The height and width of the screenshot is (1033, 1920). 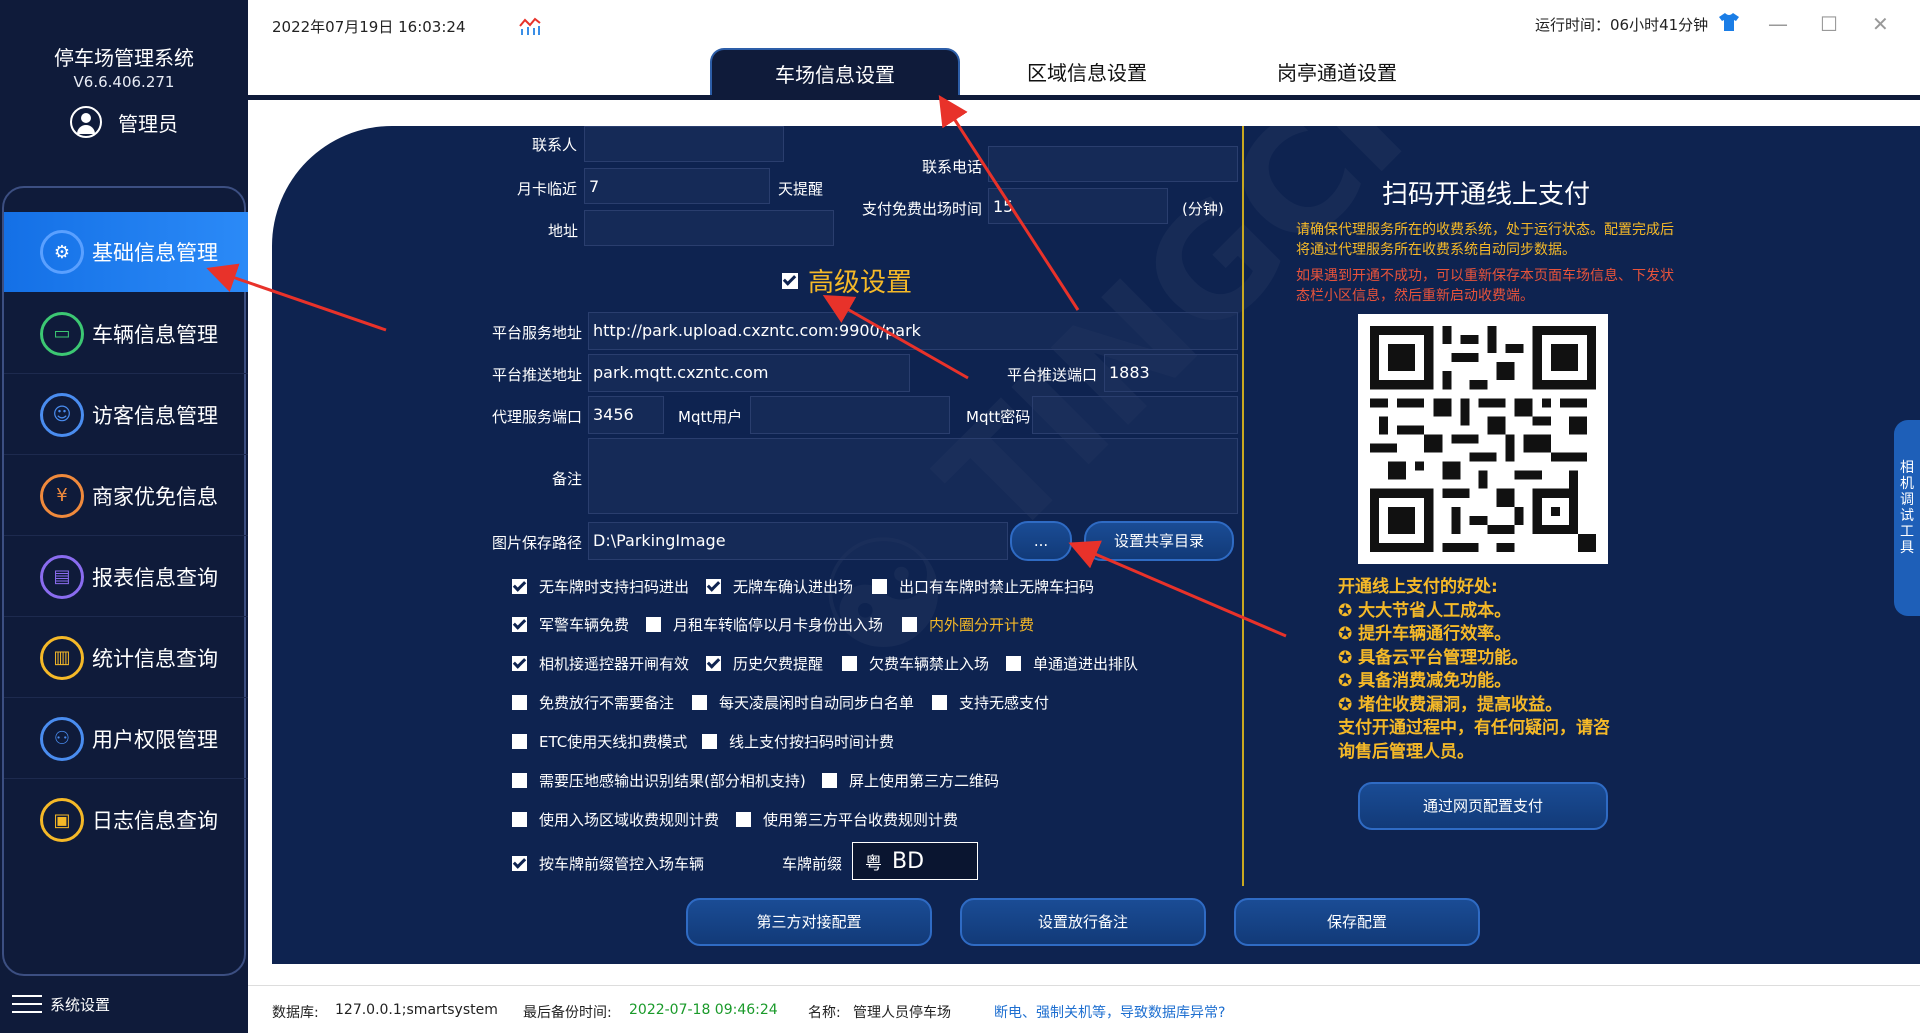 I want to click on cb-etc-antenna: ETC使用天线扣费模式, so click(x=599, y=741).